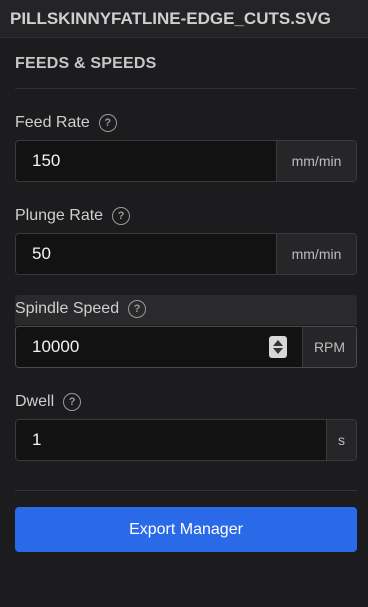  I want to click on plunge-rate-field: Plunge Rate ? 50 mm/min, so click(186, 239).